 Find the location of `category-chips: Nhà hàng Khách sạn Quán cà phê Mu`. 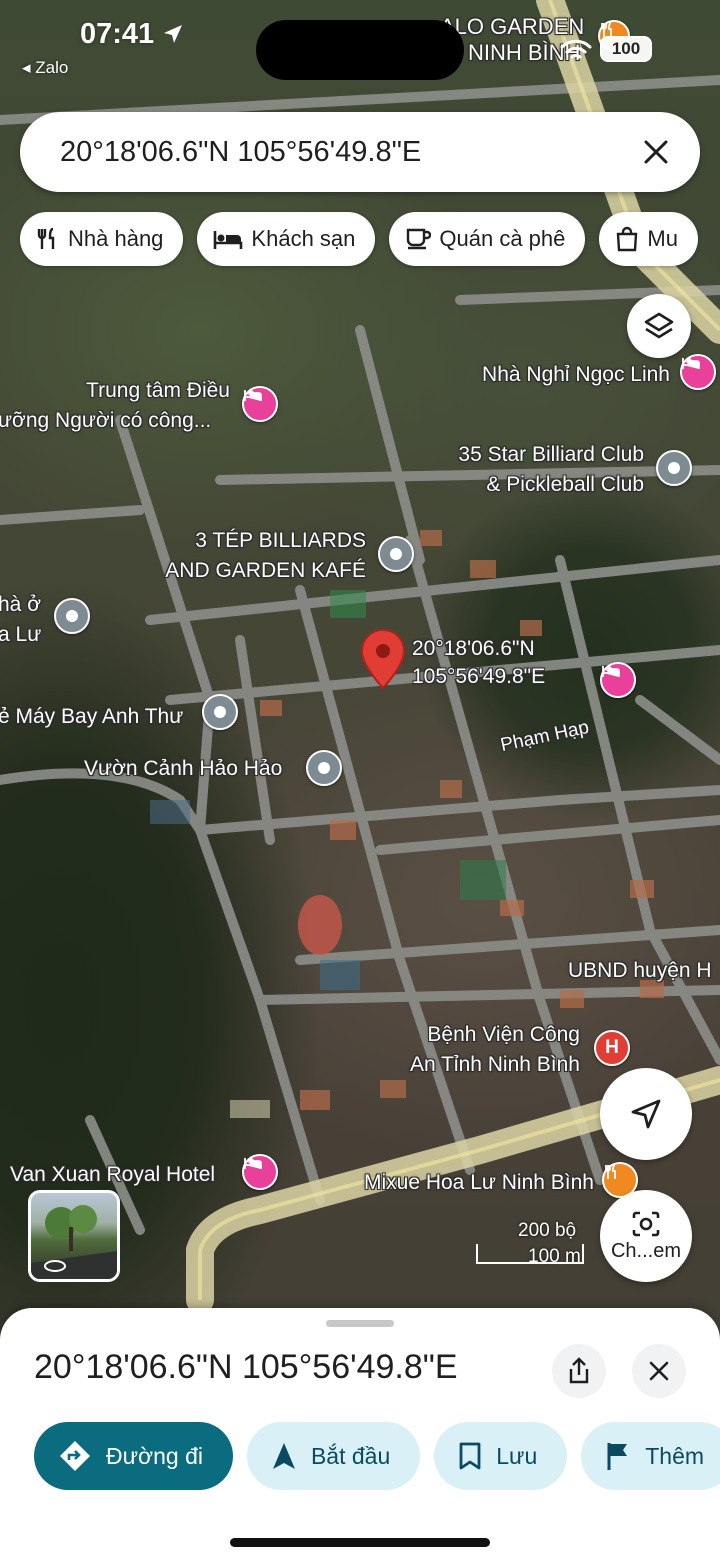

category-chips: Nhà hàng Khách sạn Quán cà phê Mu is located at coordinates (359, 239).